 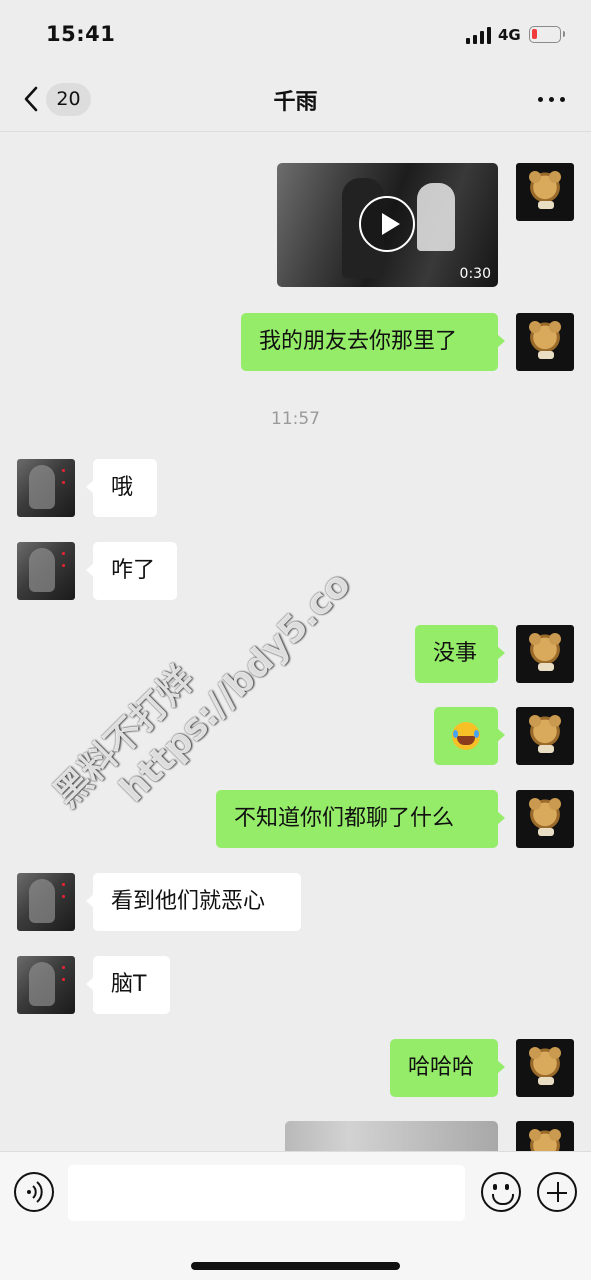 What do you see at coordinates (466, 736) in the screenshot?
I see `laughing-crying-emoji-icon` at bounding box center [466, 736].